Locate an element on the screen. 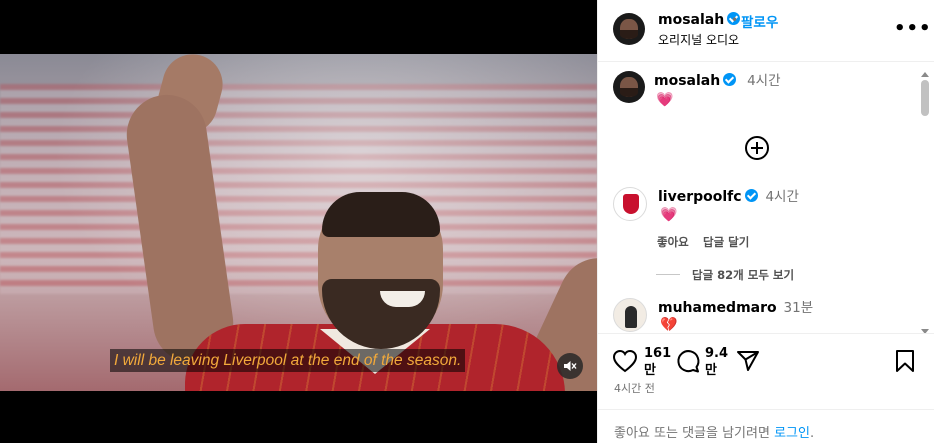 The image size is (934, 443). follow-button: 팔로우 is located at coordinates (759, 21).